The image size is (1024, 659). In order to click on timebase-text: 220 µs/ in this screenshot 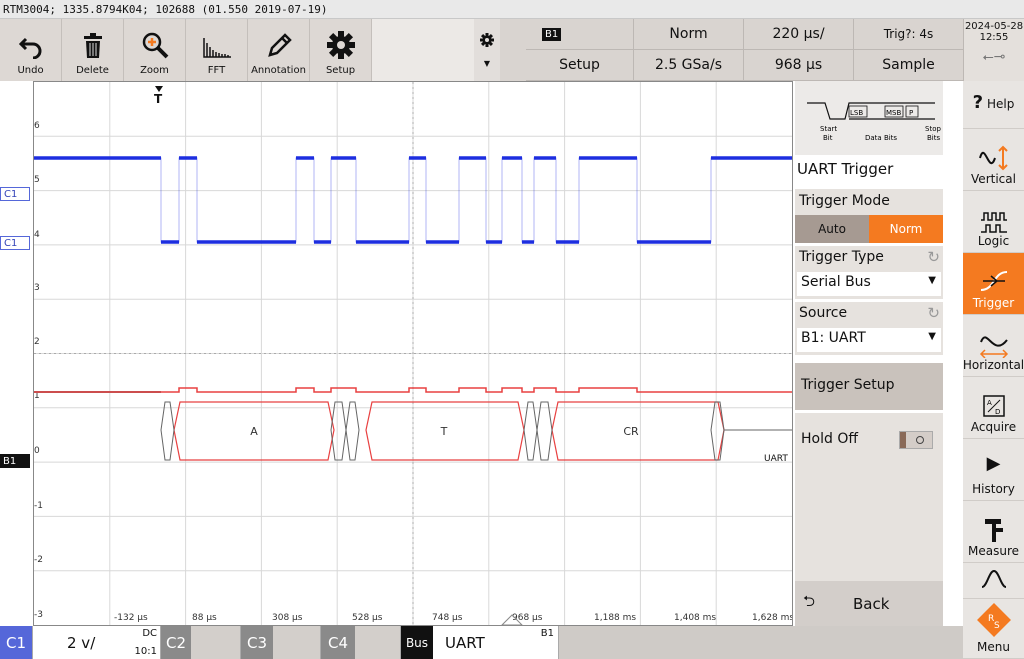, I will do `click(798, 34)`.